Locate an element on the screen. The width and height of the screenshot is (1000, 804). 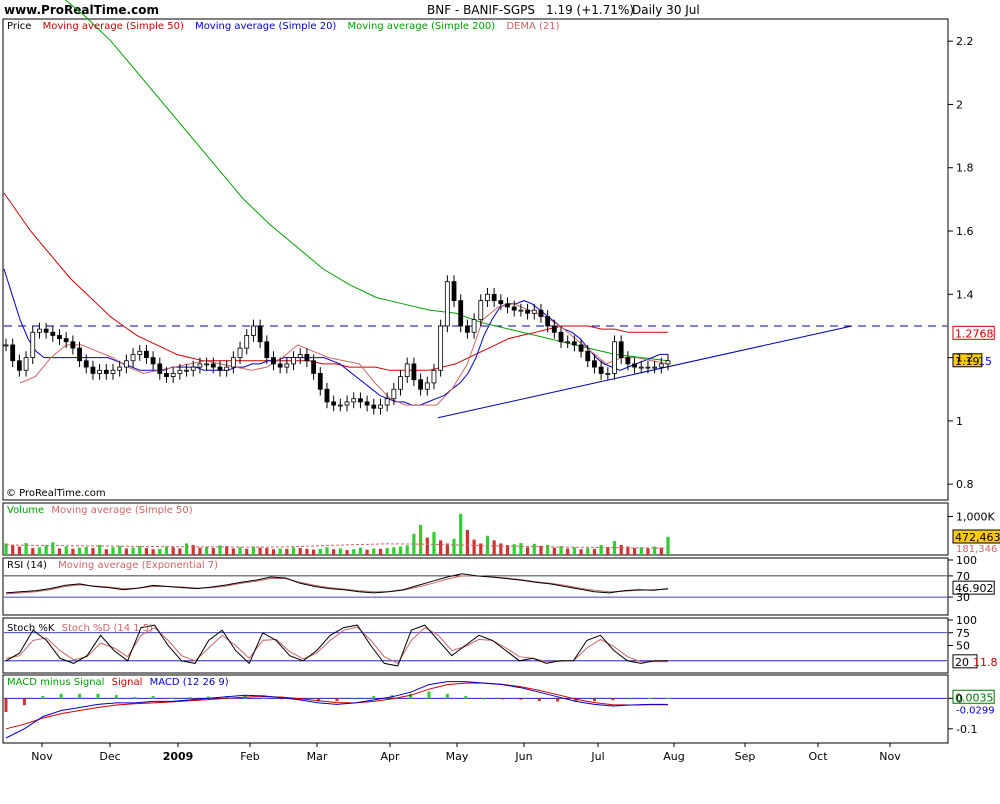
sma20-last-label: 15 is located at coordinates (985, 361).